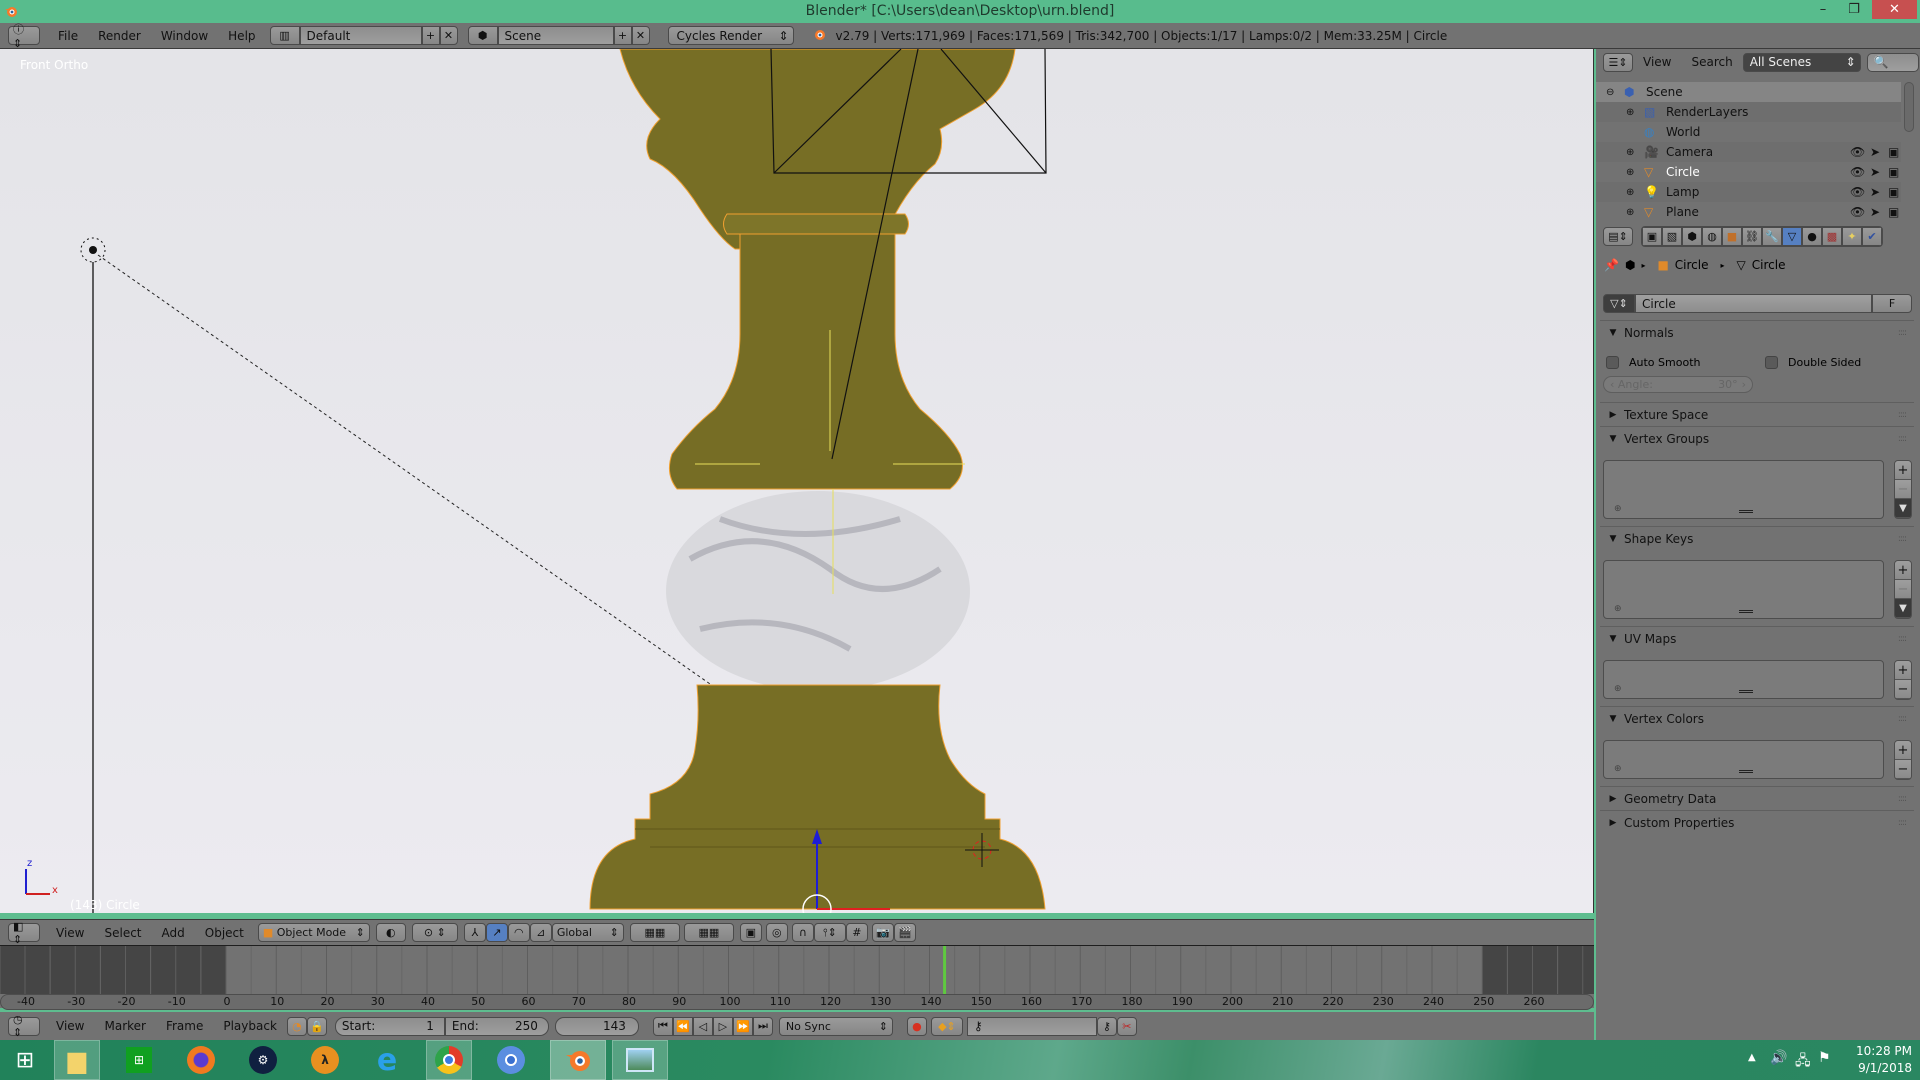 This screenshot has height=1080, width=1920. Describe the element at coordinates (1743, 589) in the screenshot. I see `shape-keys-list: ⊕` at that location.